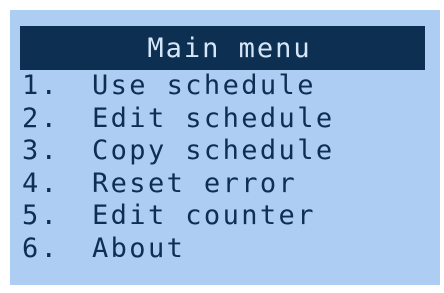 The image size is (444, 293). Describe the element at coordinates (139, 248) in the screenshot. I see `menu-item-label: About` at that location.